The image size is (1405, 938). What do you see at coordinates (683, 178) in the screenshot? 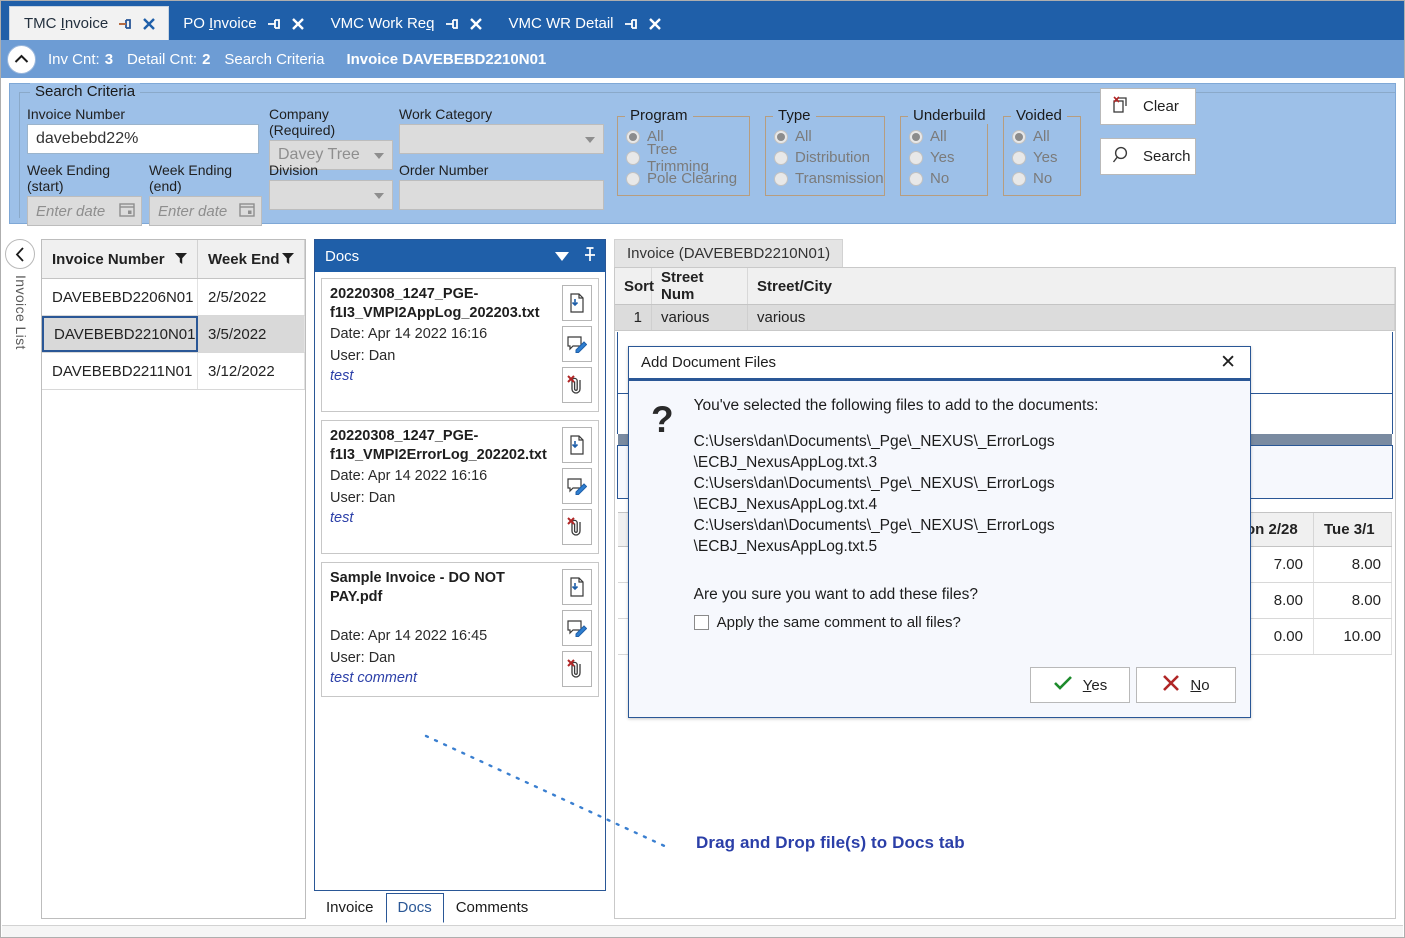
I see `program-option-pole-clearing: Pole Clearing` at bounding box center [683, 178].